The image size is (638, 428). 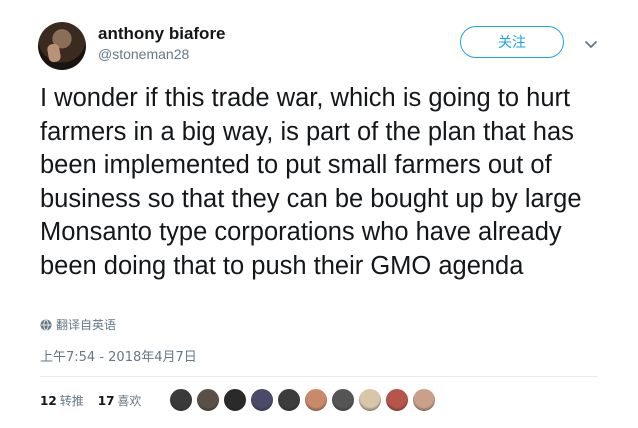 What do you see at coordinates (162, 34) in the screenshot?
I see `user-display-name: anthony biafore` at bounding box center [162, 34].